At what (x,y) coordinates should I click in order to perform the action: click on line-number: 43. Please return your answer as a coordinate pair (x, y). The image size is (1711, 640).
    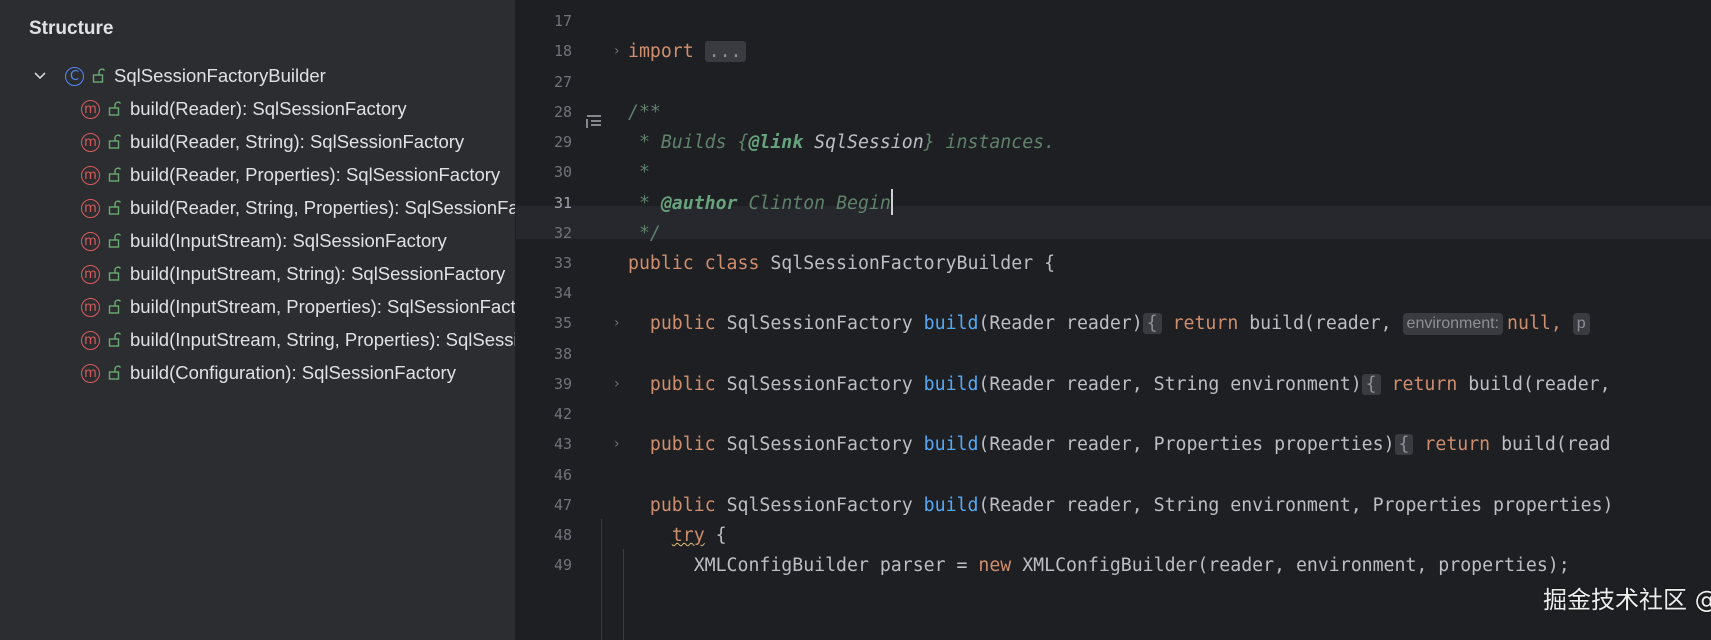
    Looking at the image, I should click on (544, 444).